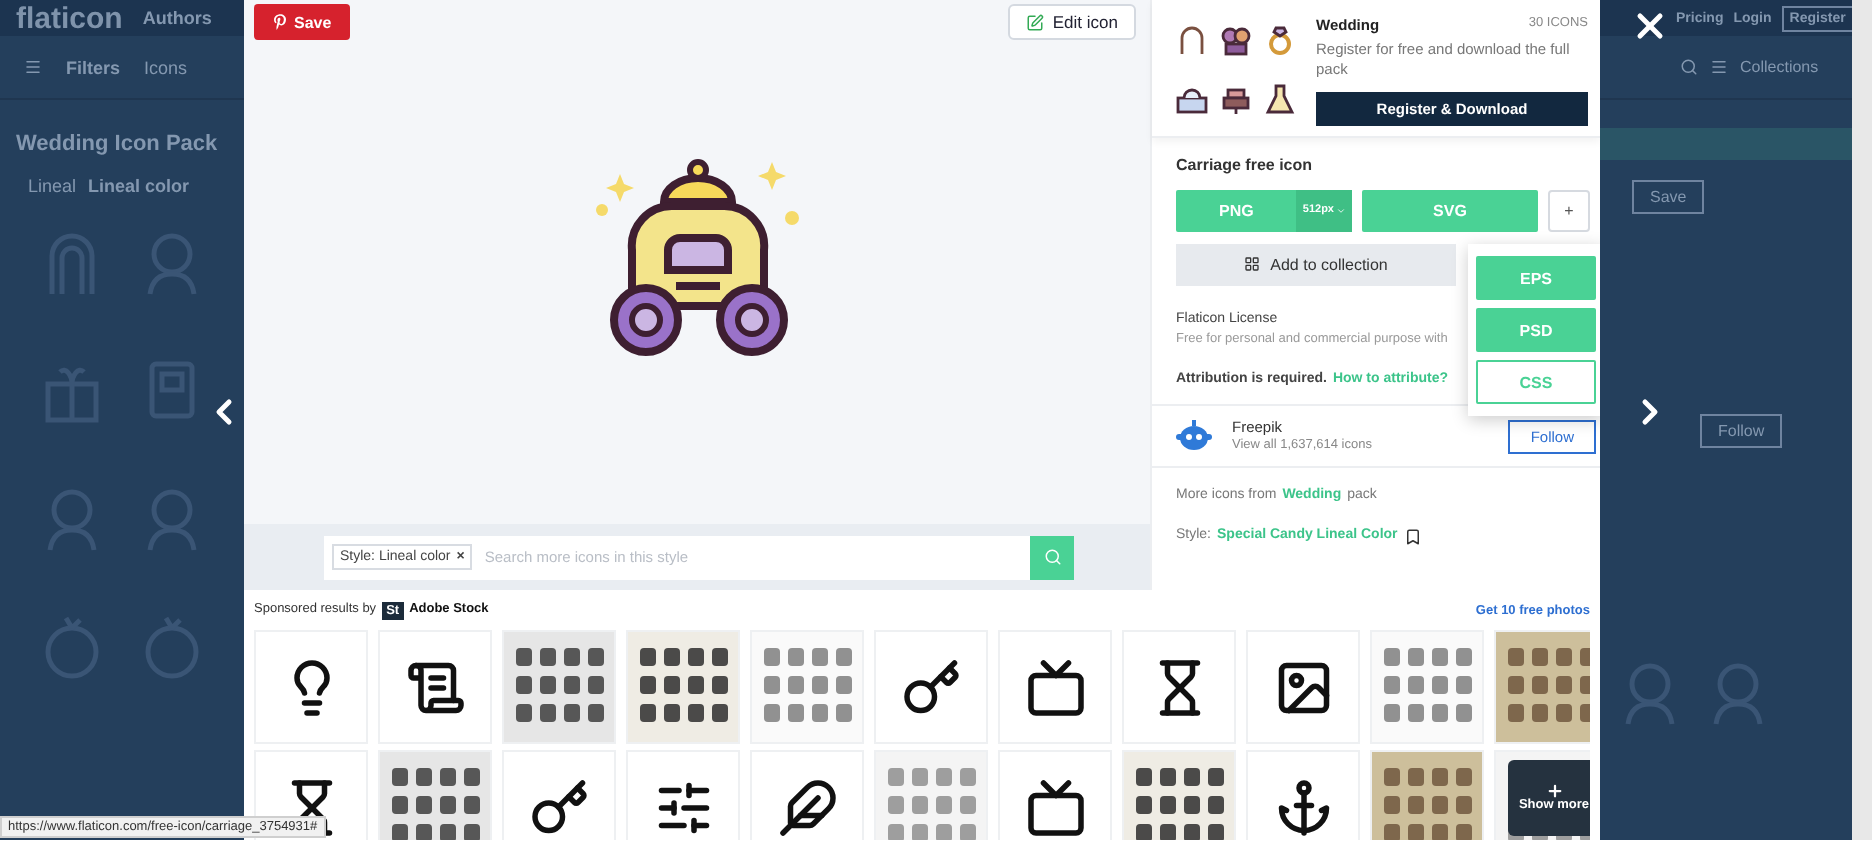 This screenshot has height=864, width=1872. I want to click on sliders-icon, so click(683, 807).